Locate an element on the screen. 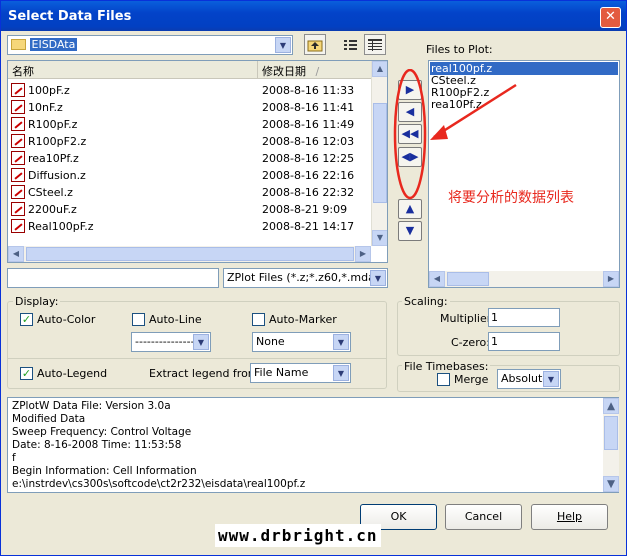 The height and width of the screenshot is (556, 627). extract-legend-label: Extract legend from: is located at coordinates (206, 373).